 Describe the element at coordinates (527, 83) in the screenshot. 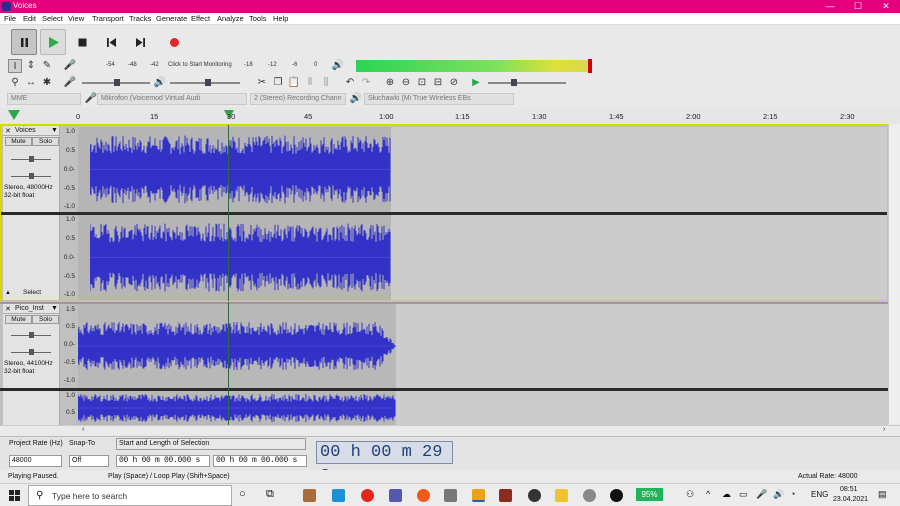

I see `play-speed-slider` at that location.